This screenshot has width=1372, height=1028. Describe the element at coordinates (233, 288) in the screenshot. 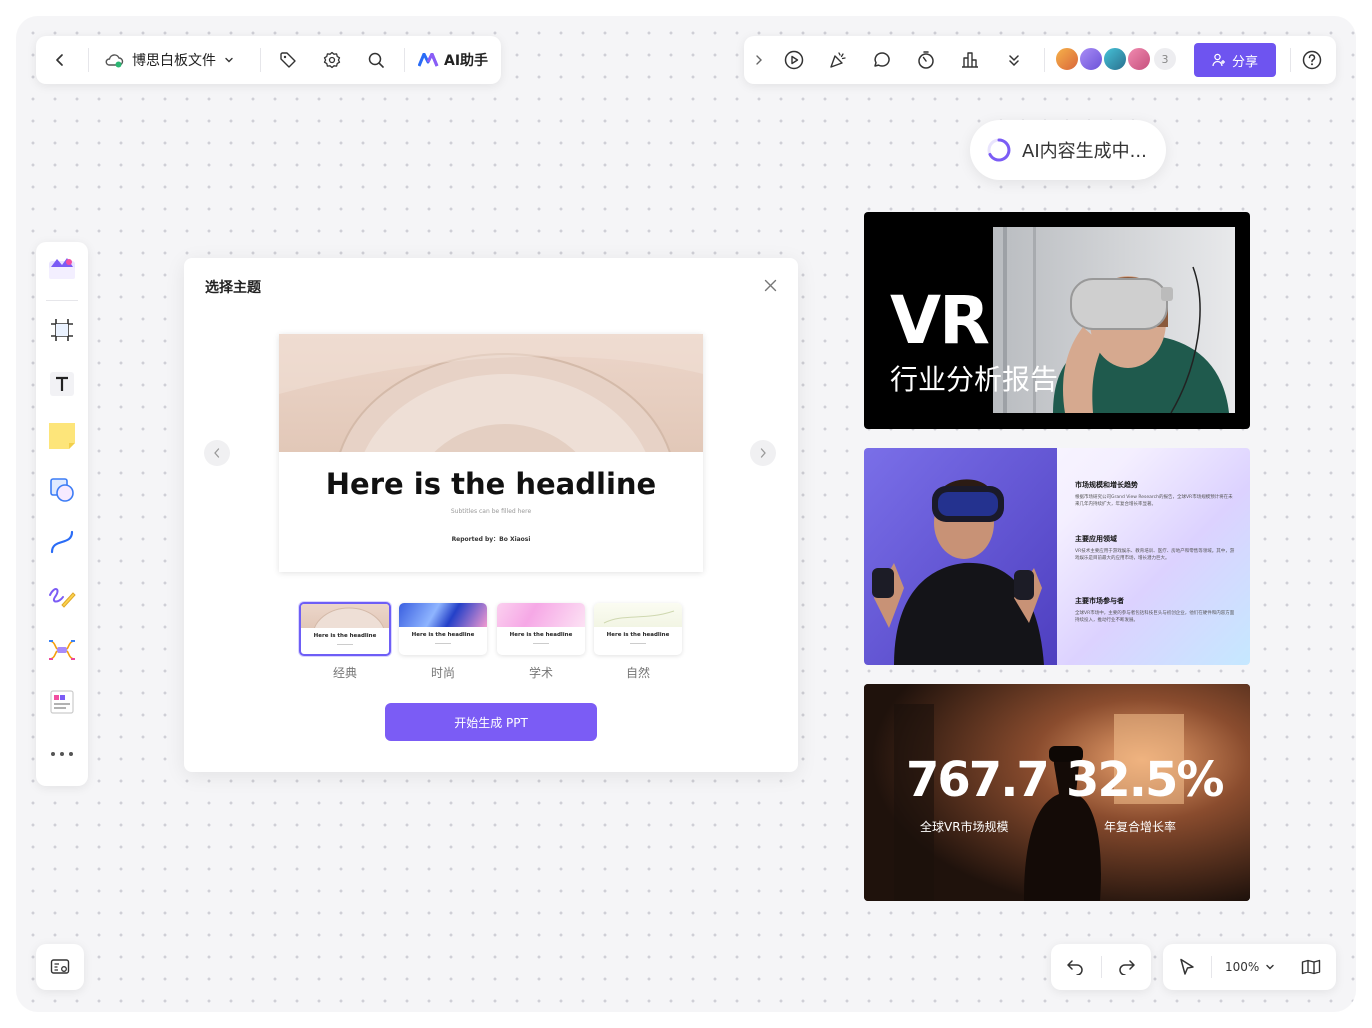

I see `dialog-title: 选择主题` at that location.